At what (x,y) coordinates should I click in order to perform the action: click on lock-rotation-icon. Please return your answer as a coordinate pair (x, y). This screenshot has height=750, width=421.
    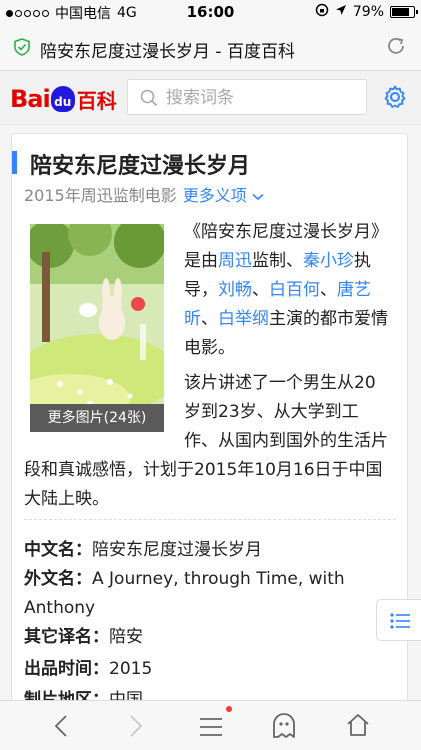
    Looking at the image, I should click on (322, 12).